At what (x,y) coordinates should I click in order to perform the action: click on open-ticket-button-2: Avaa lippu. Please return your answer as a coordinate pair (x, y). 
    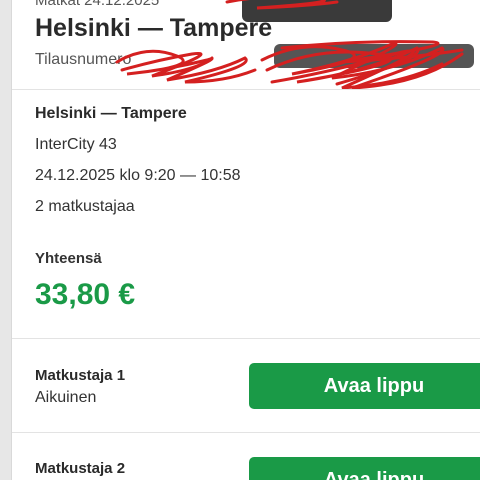
    Looking at the image, I should click on (364, 468).